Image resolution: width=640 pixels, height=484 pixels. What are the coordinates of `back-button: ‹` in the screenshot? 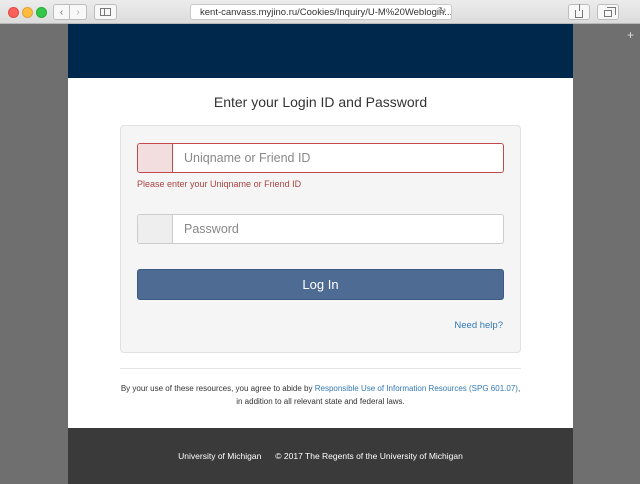 It's located at (61, 12).